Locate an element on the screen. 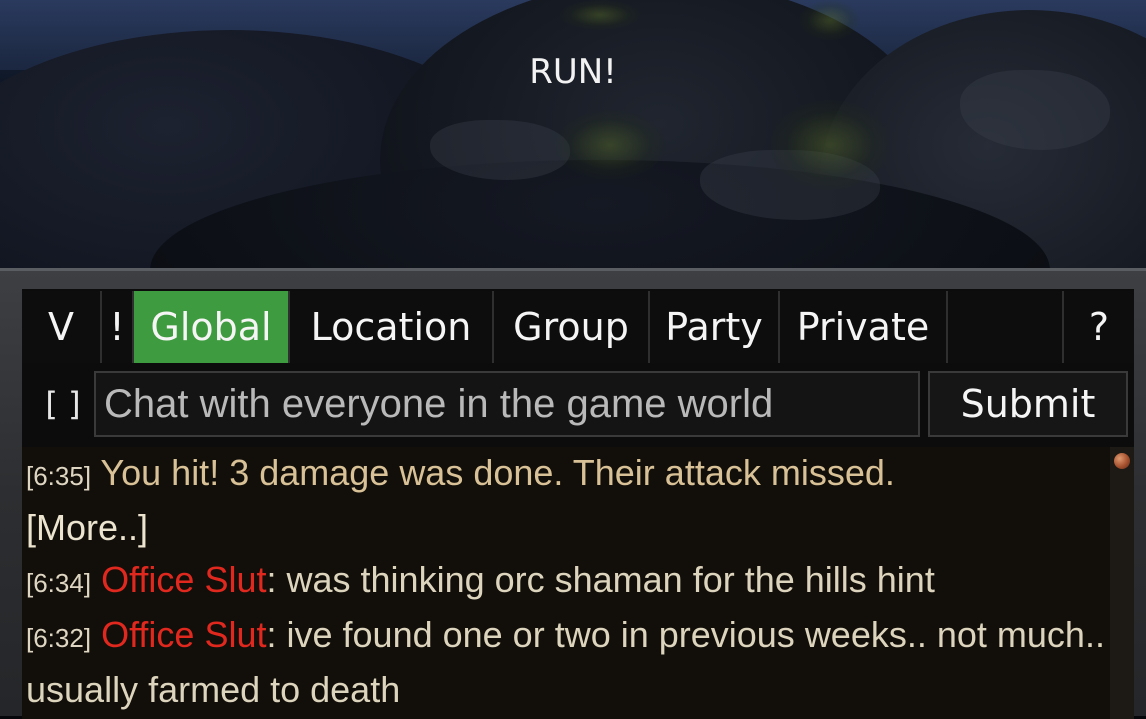 This screenshot has width=1146, height=719. chat-input is located at coordinates (507, 404).